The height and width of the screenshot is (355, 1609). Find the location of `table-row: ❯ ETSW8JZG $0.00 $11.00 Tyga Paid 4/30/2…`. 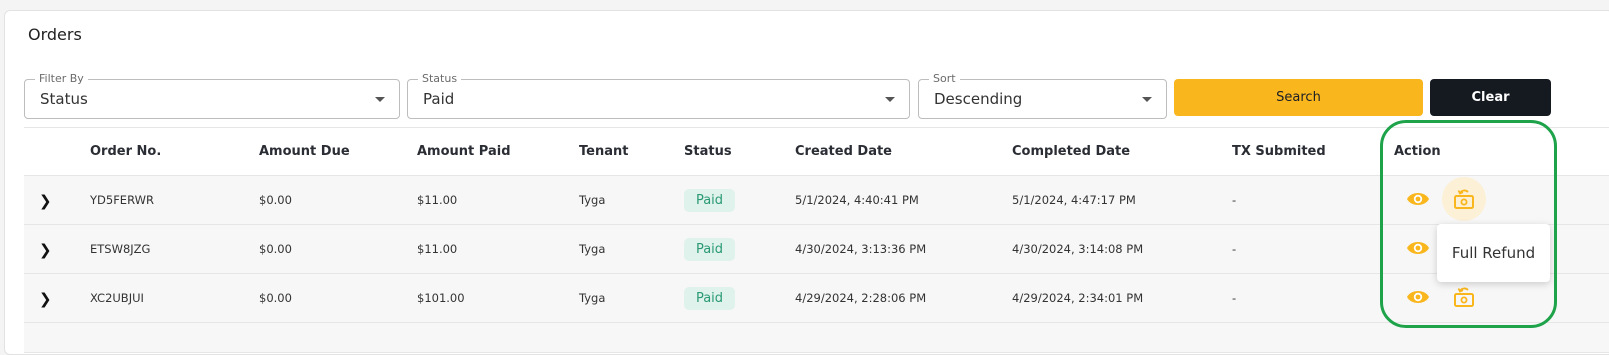

table-row: ❯ ETSW8JZG $0.00 $11.00 Tyga Paid 4/30/2… is located at coordinates (816, 249).